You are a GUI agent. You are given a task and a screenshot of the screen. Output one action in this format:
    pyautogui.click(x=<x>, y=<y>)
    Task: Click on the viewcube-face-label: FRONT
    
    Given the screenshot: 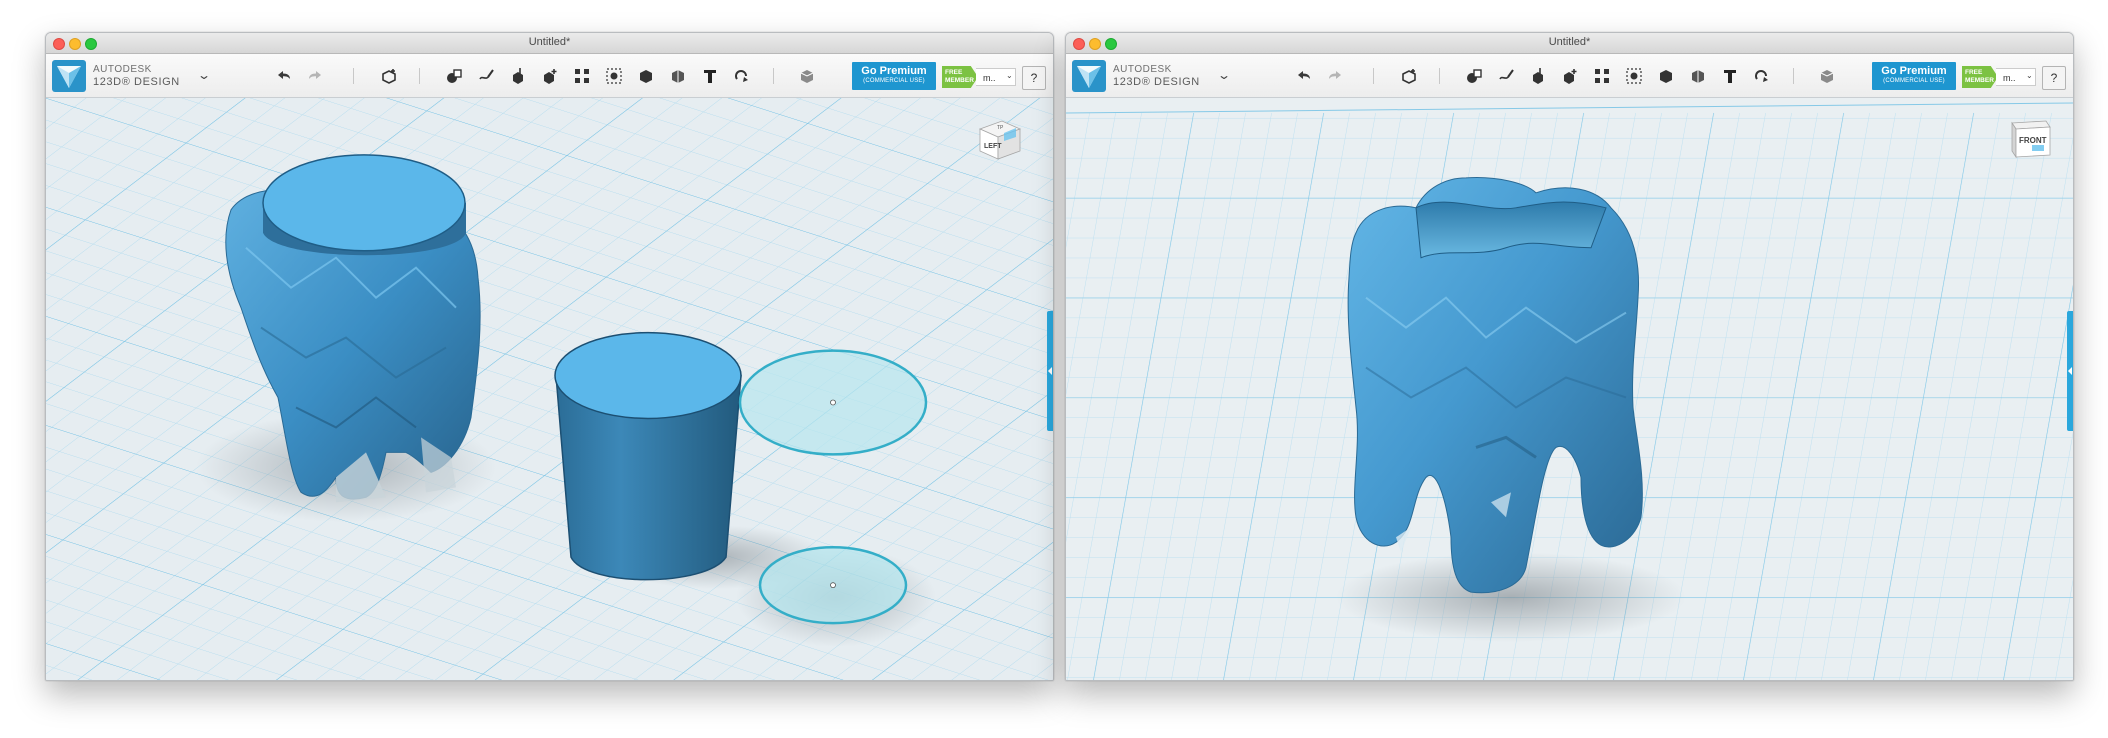 What is the action you would take?
    pyautogui.click(x=2033, y=140)
    